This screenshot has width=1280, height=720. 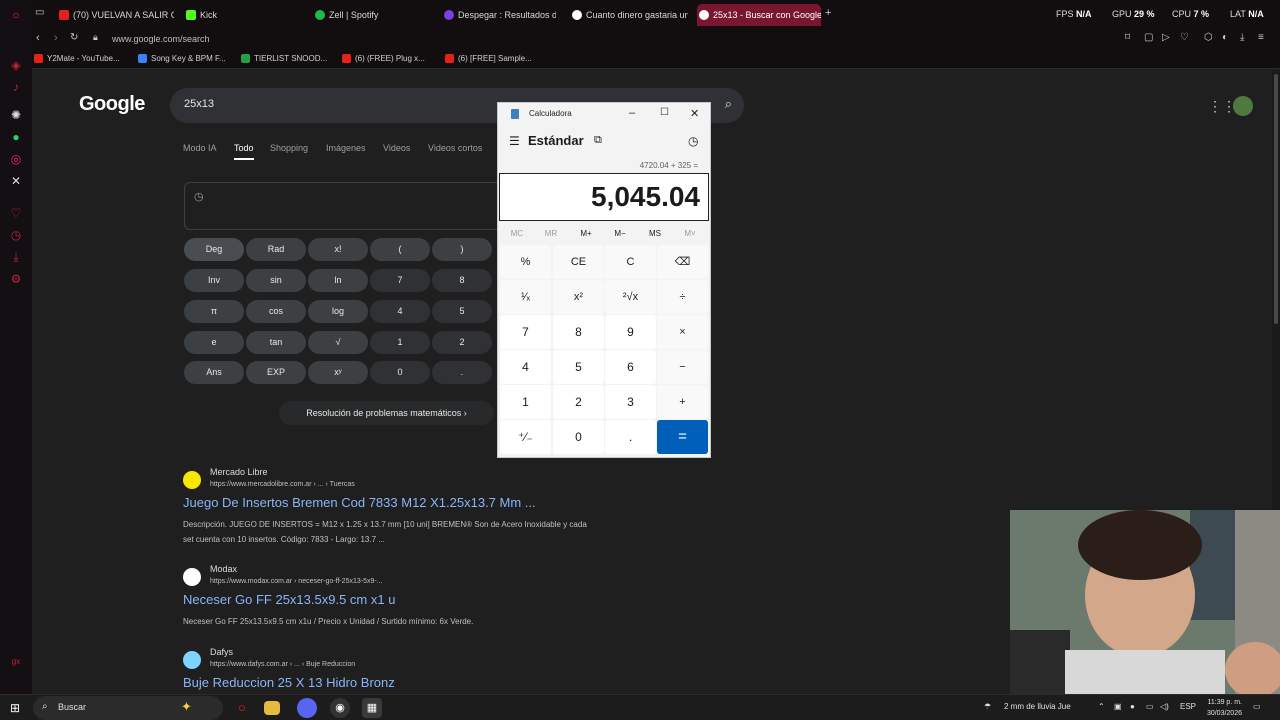 What do you see at coordinates (1257, 706) in the screenshot?
I see `notifications-icon: ▭` at bounding box center [1257, 706].